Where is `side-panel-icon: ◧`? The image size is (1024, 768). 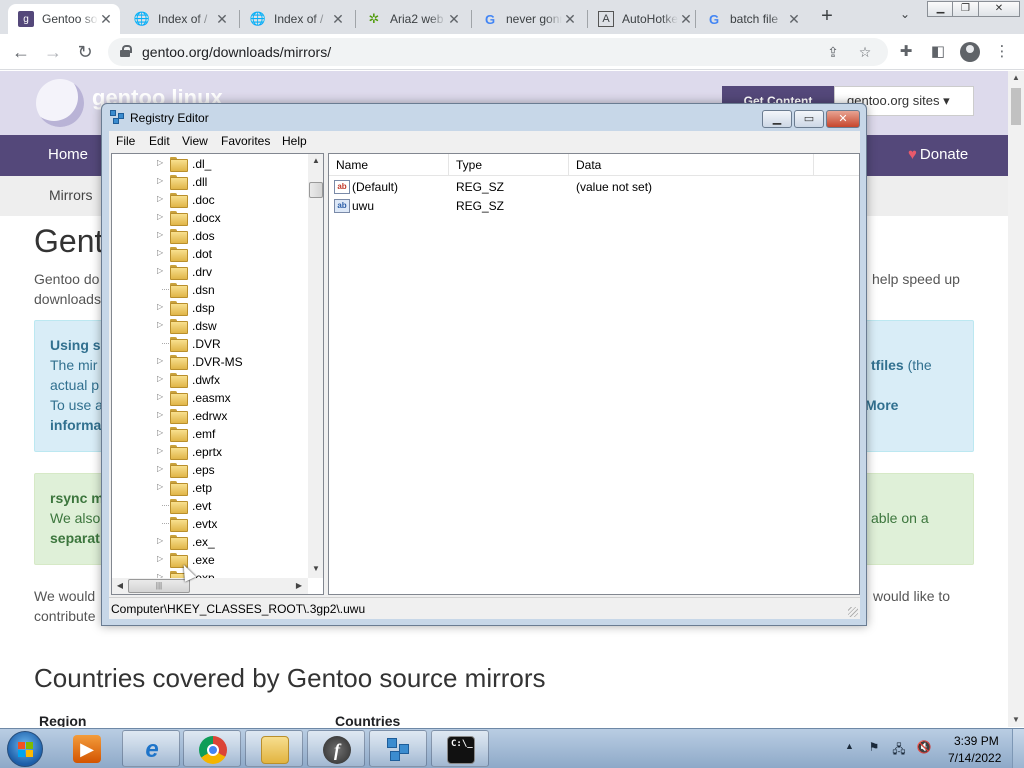 side-panel-icon: ◧ is located at coordinates (938, 52).